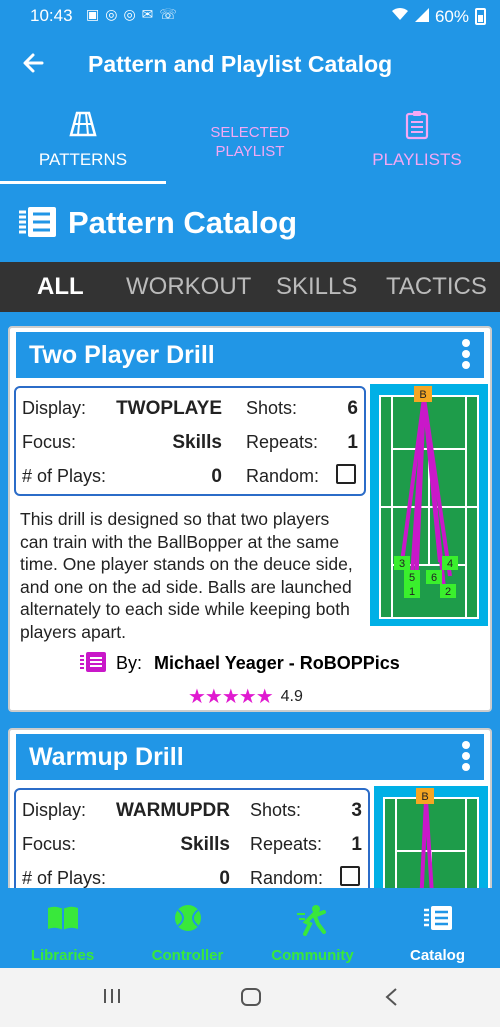  Describe the element at coordinates (434, 578) in the screenshot. I see `court-marker: 6` at that location.